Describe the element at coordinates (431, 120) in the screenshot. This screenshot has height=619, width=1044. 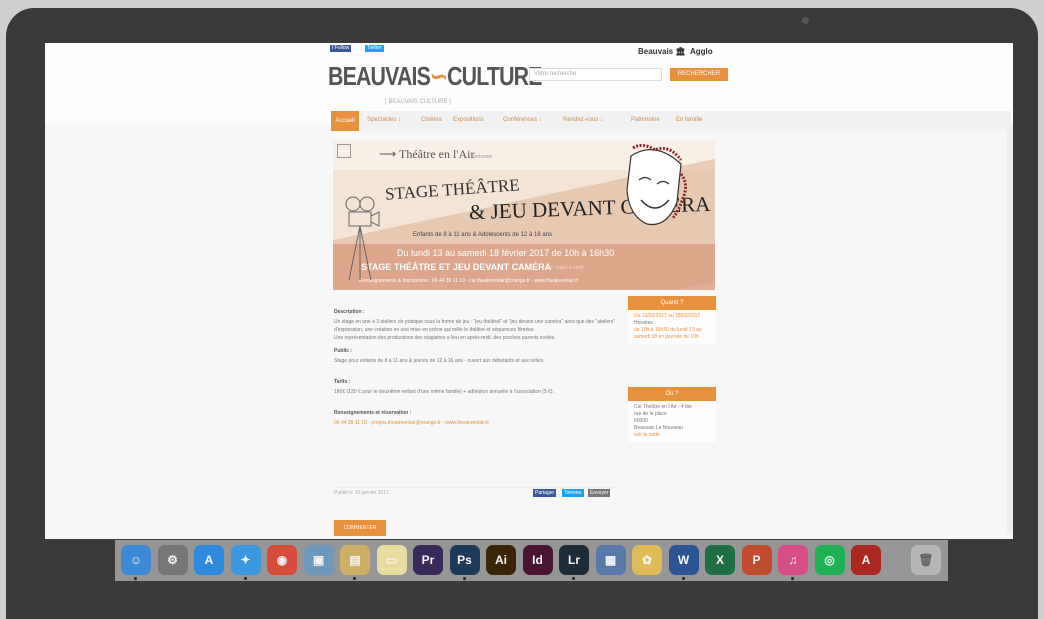
I see `nav-item-cinema: Cinéma` at that location.